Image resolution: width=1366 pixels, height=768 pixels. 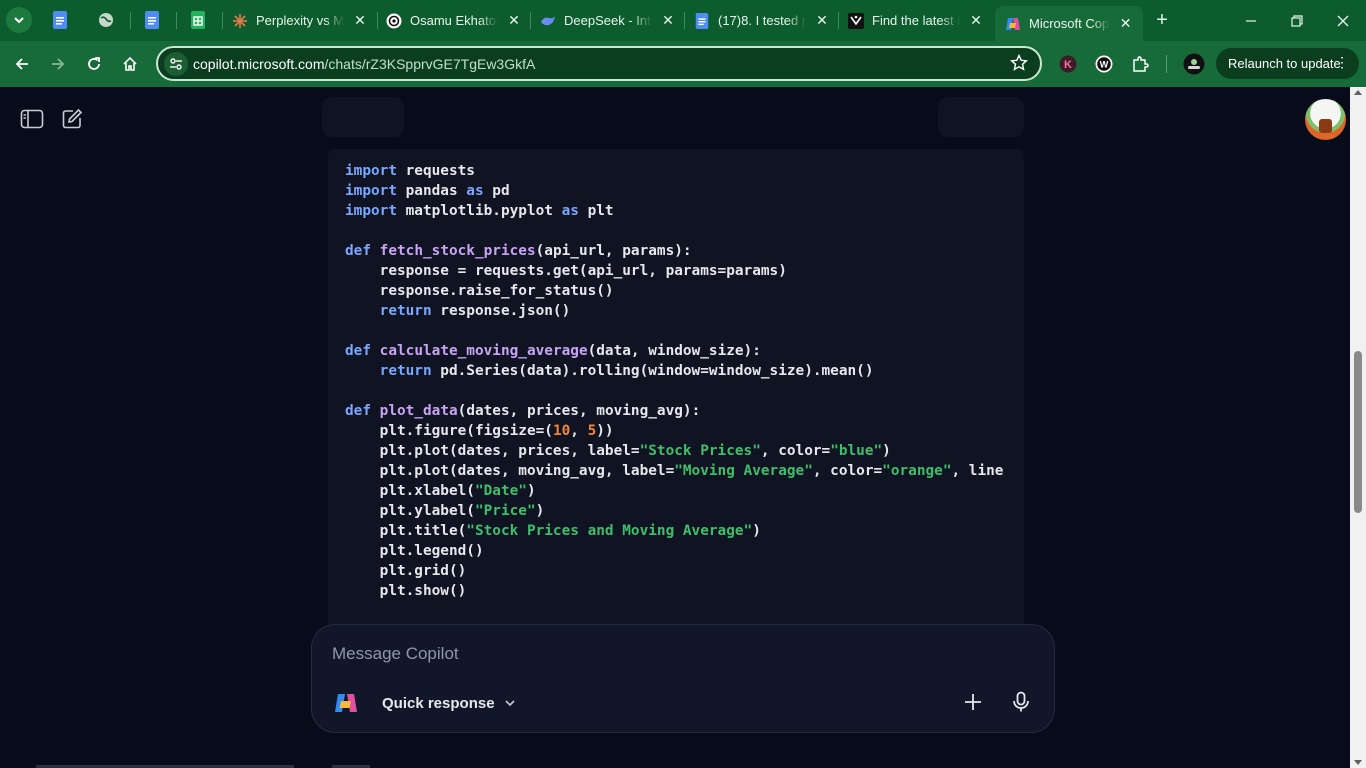 What do you see at coordinates (1358, 762) in the screenshot?
I see `scroll-down-arrow-icon` at bounding box center [1358, 762].